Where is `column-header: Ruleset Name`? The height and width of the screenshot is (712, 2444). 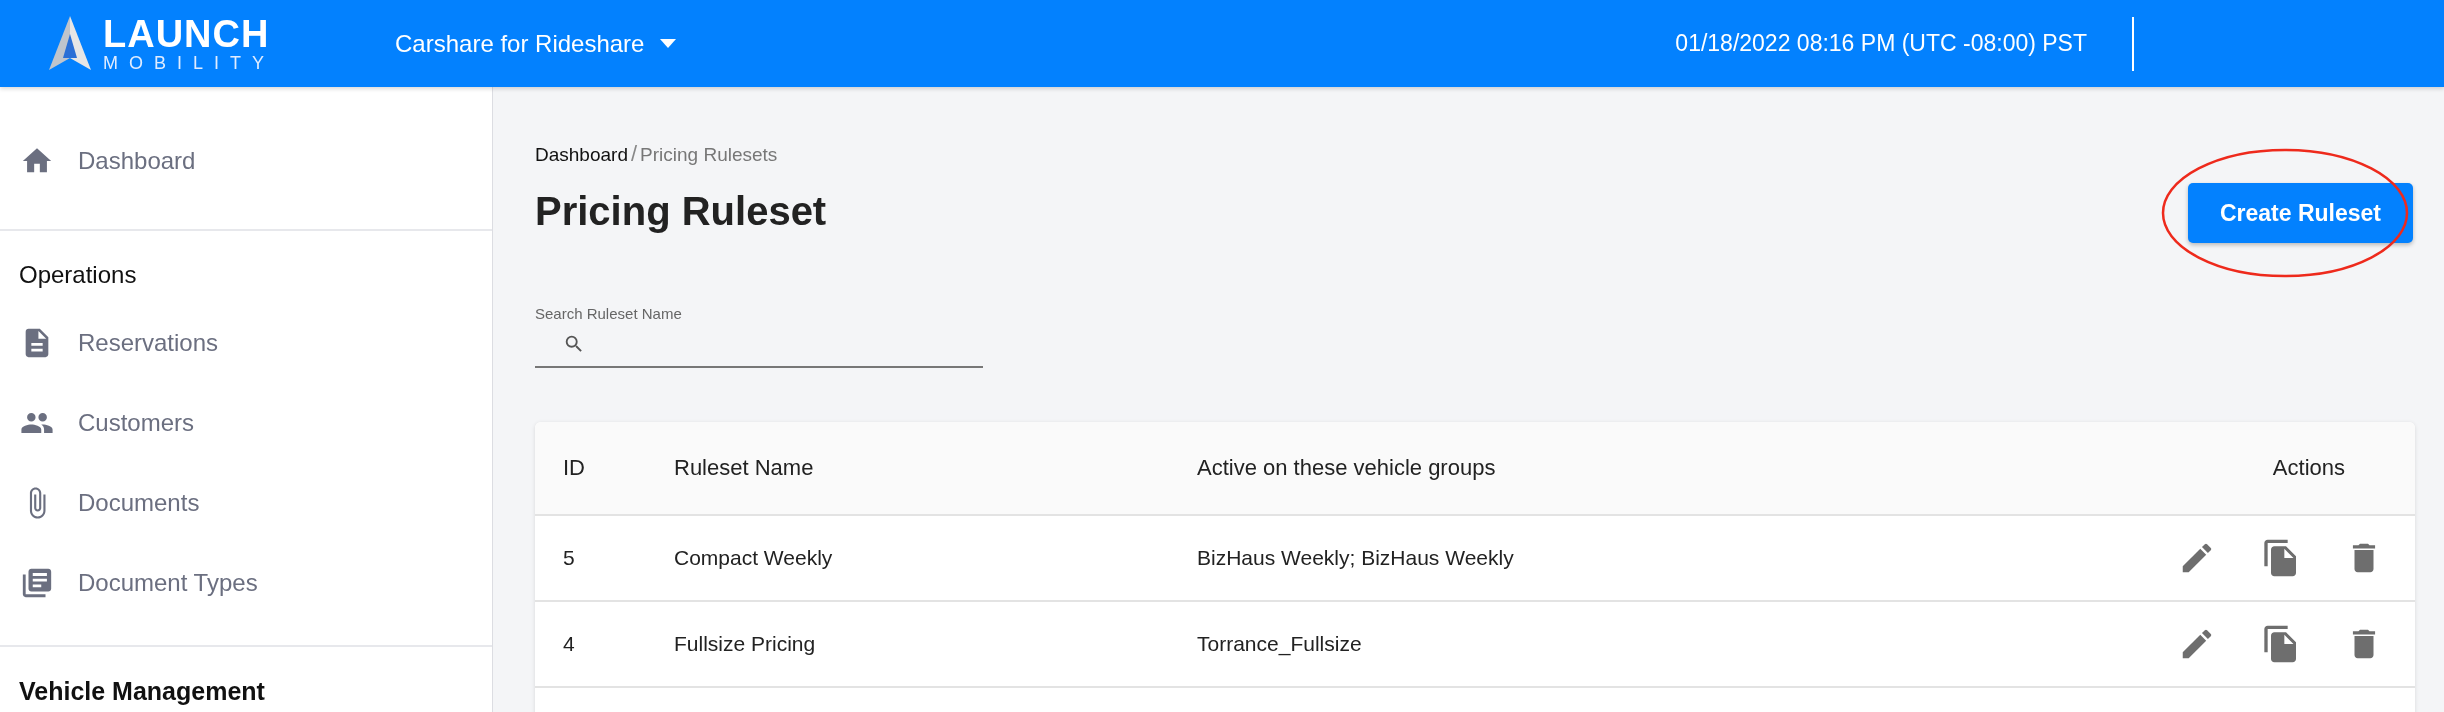
column-header: Ruleset Name is located at coordinates (744, 468).